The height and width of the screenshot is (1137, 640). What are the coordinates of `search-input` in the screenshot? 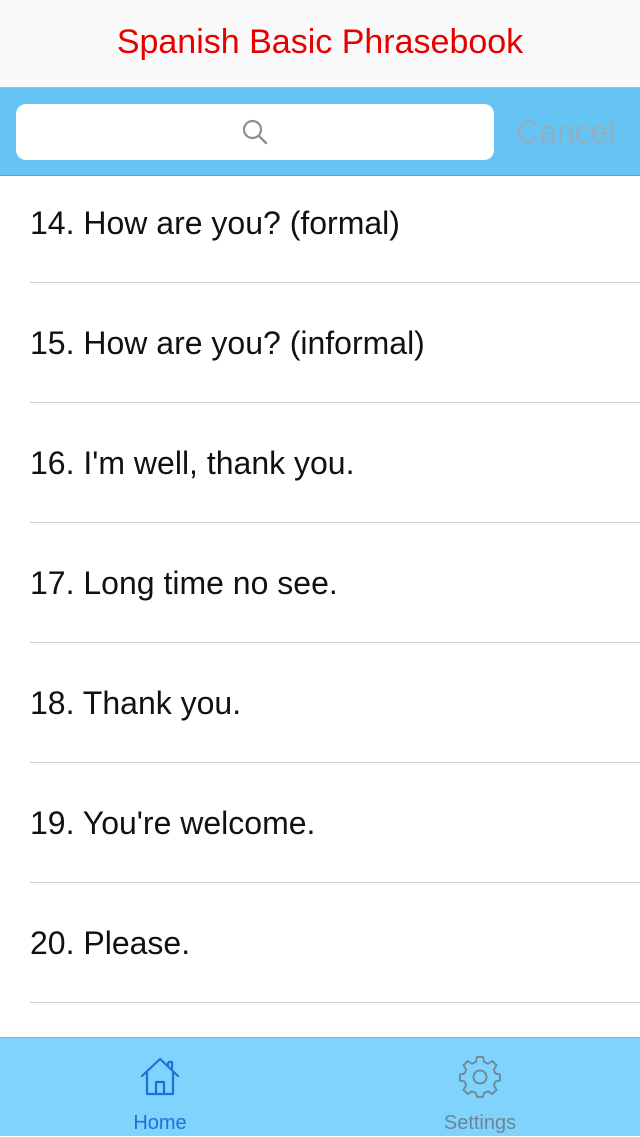 It's located at (255, 132).